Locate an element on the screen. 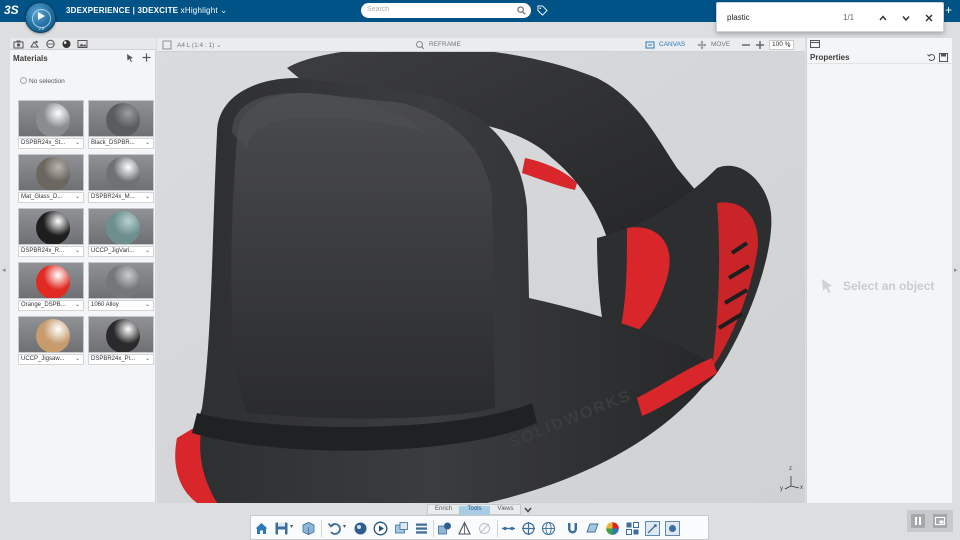 The height and width of the screenshot is (540, 960). share-icon is located at coordinates (672, 528).